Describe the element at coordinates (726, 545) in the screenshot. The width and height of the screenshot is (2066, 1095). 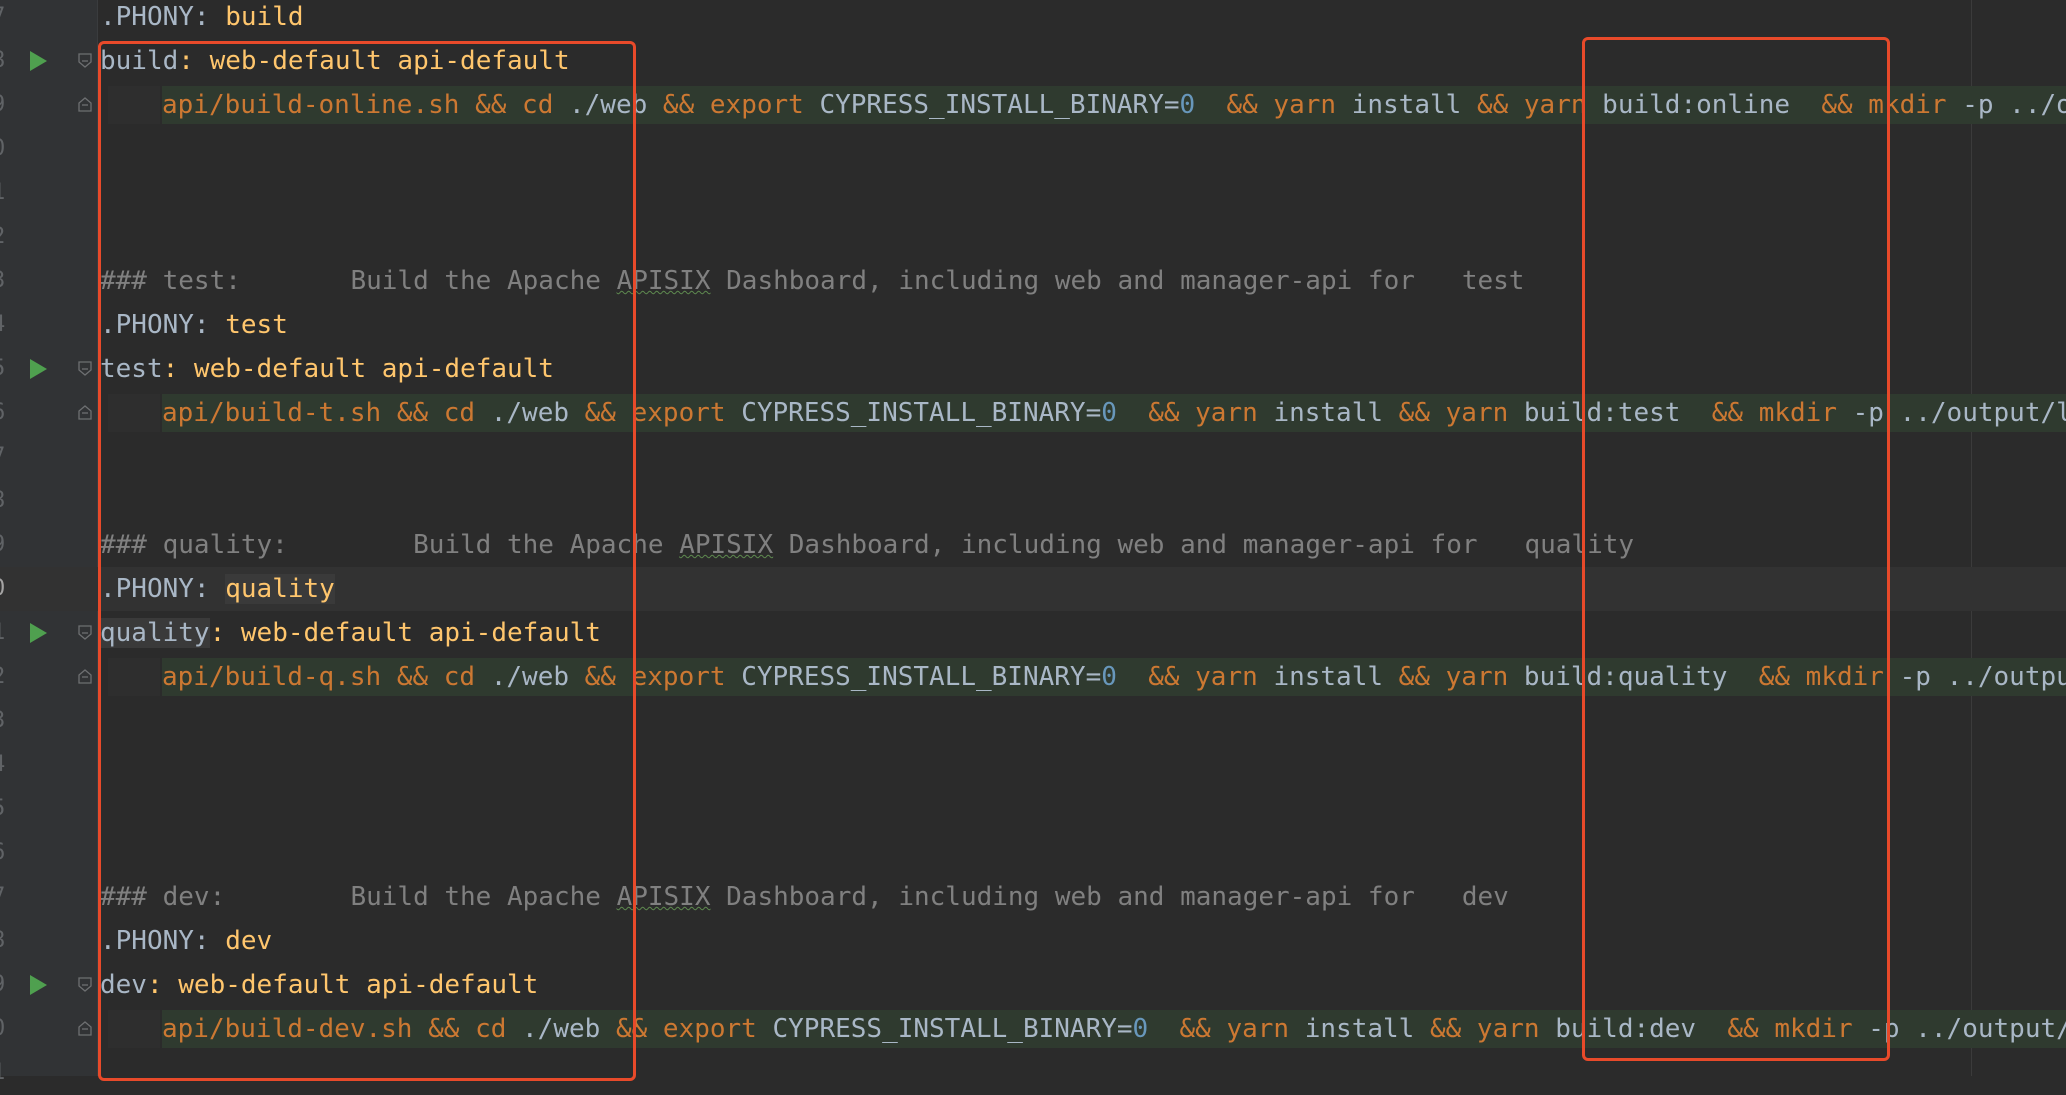
I see `code-token: APISIX` at that location.